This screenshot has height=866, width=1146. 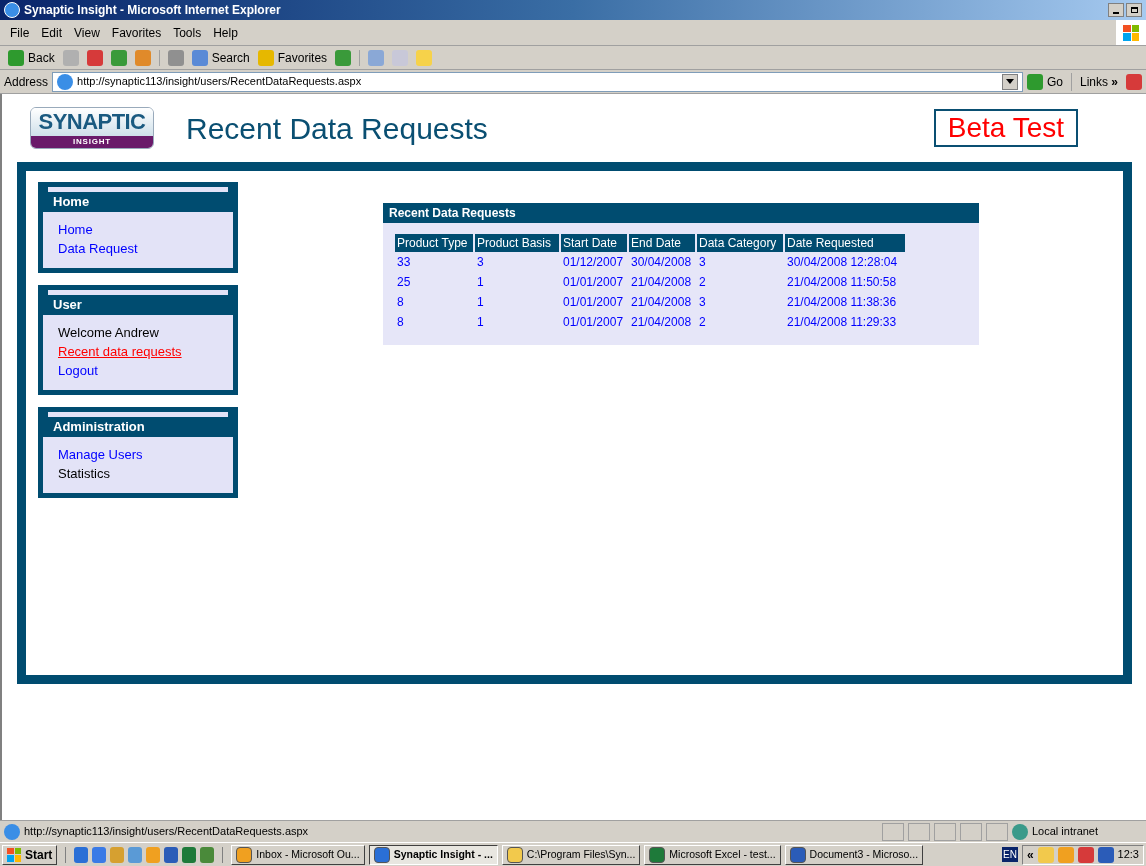 What do you see at coordinates (52, 32) in the screenshot?
I see `menu-item: Edit` at bounding box center [52, 32].